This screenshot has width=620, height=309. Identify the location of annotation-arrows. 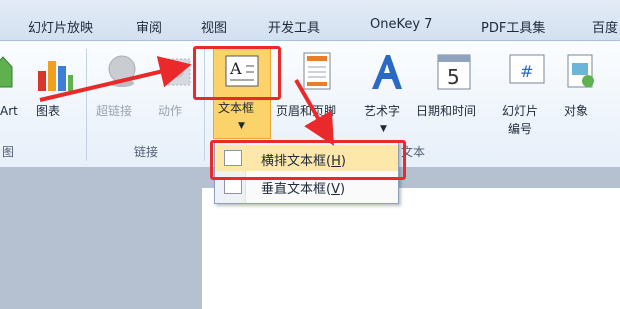
(186, 101).